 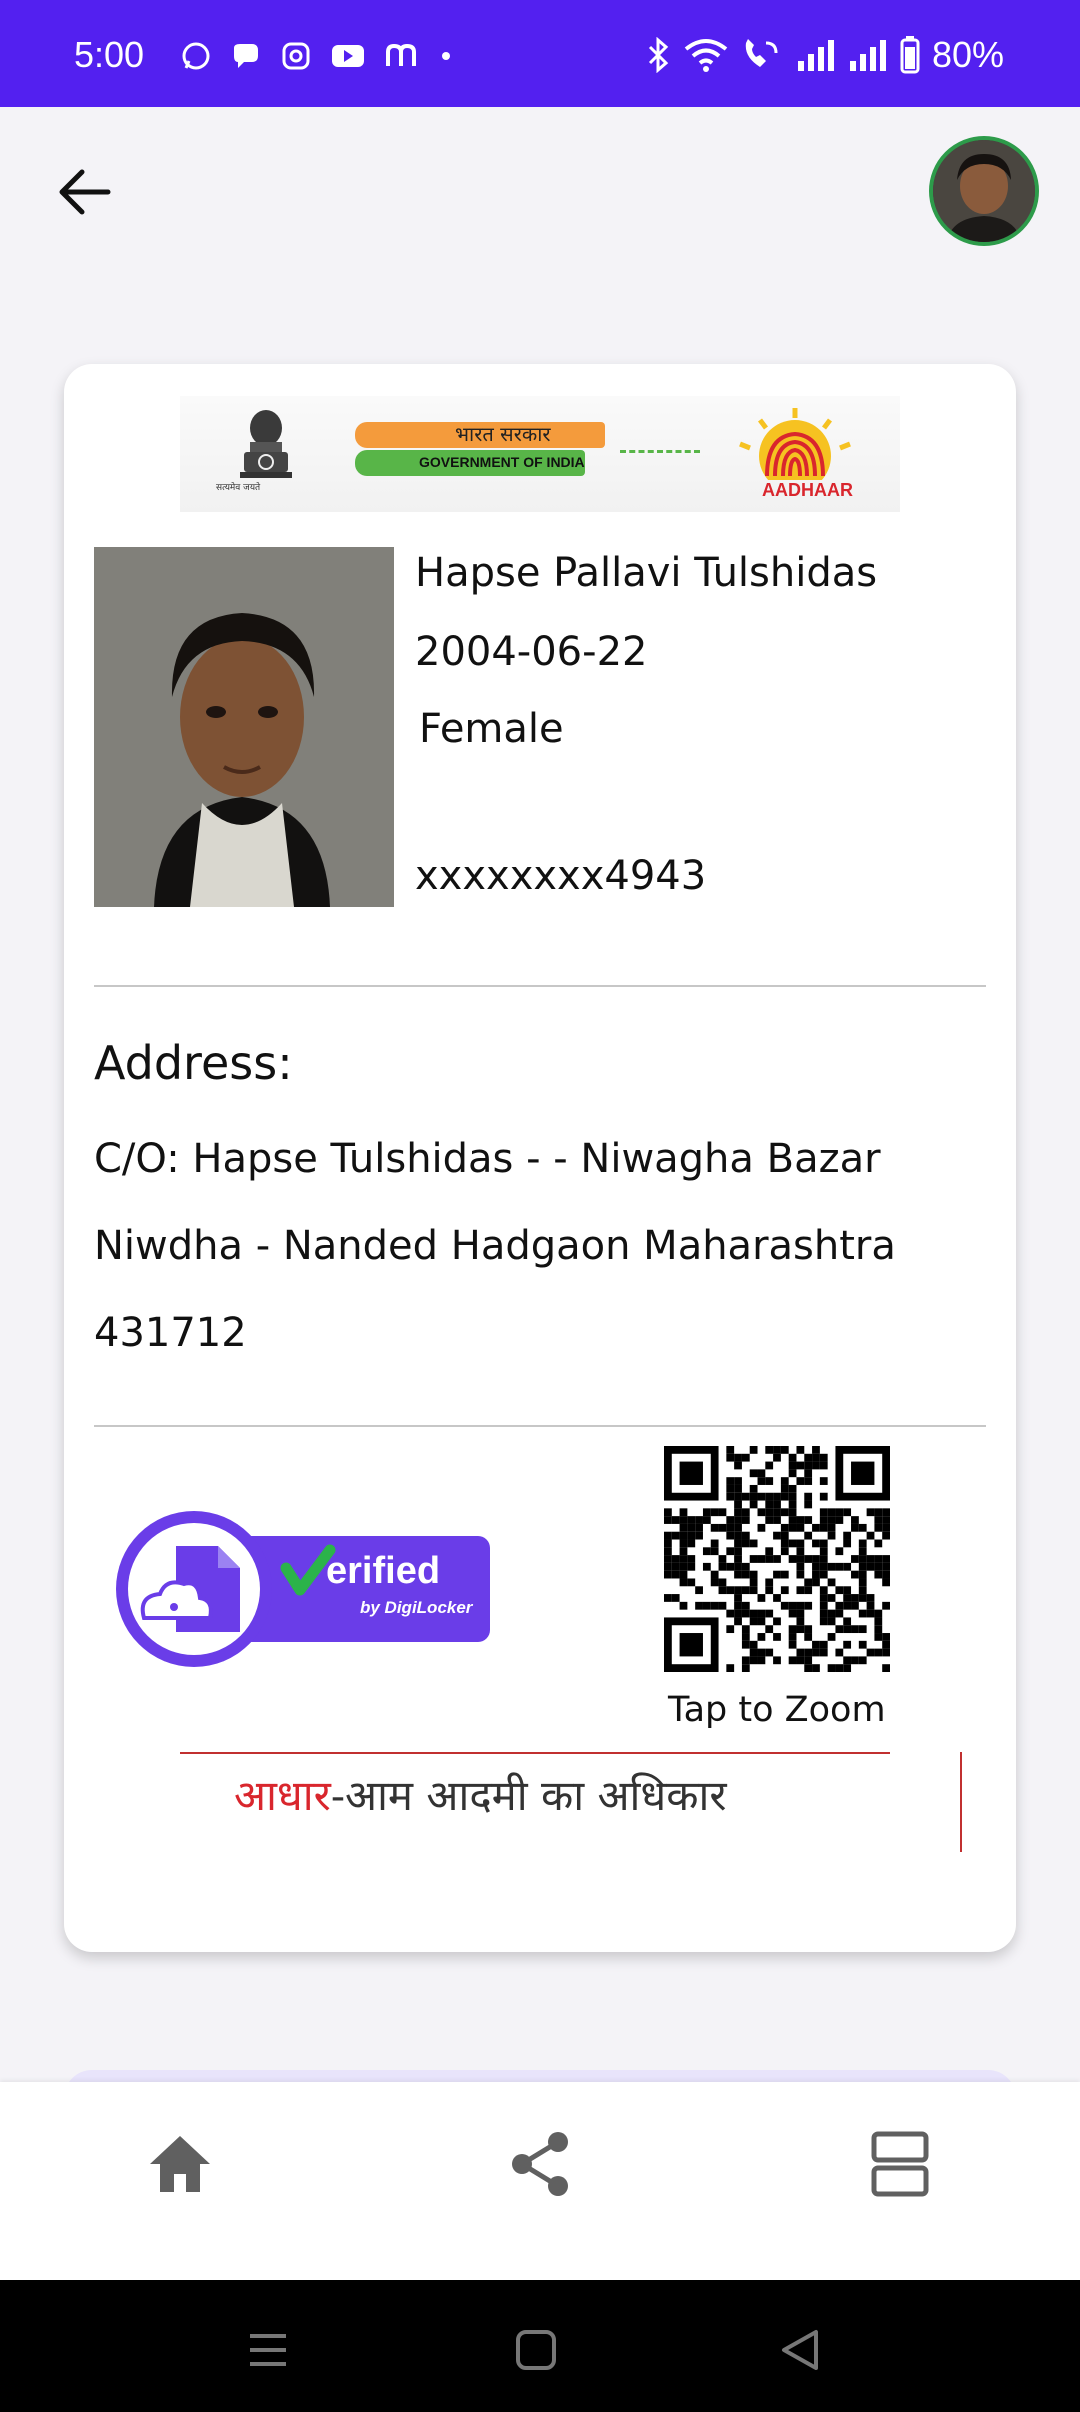 I want to click on holder-photo, so click(x=244, y=727).